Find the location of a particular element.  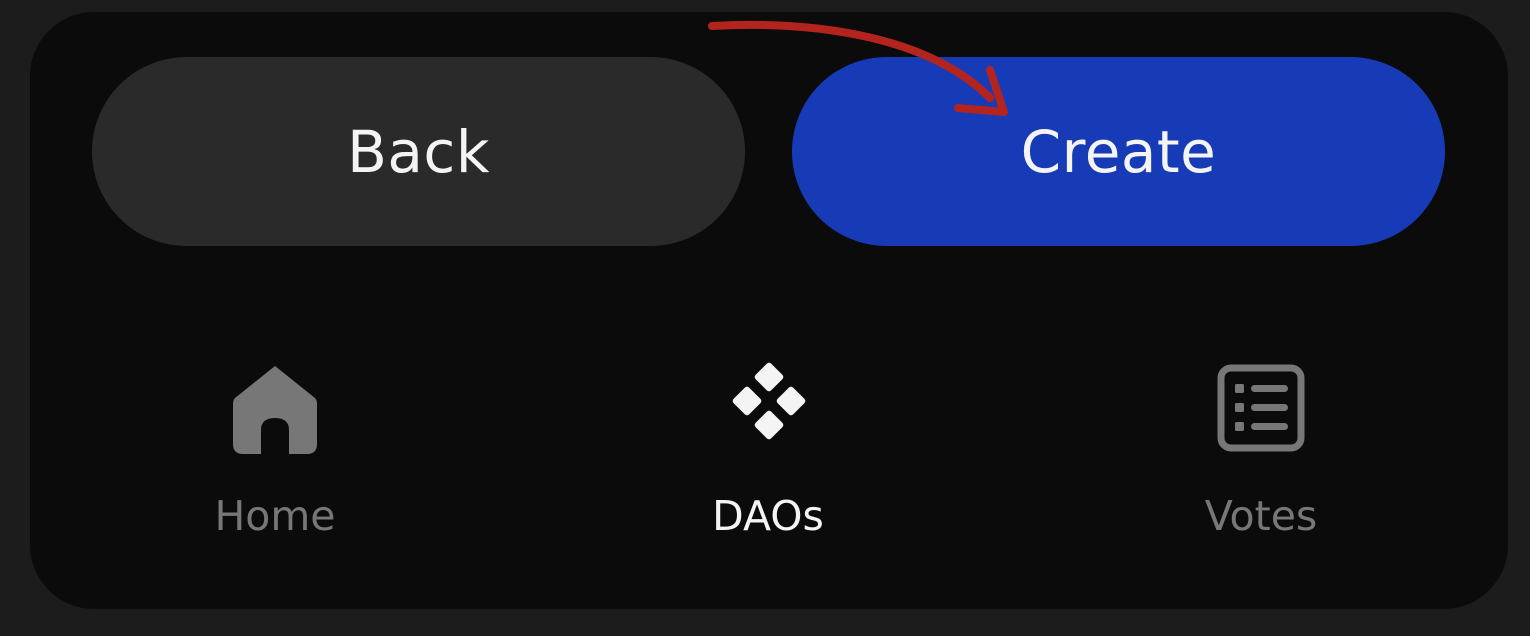

create-button-label: Create is located at coordinates (1118, 151).